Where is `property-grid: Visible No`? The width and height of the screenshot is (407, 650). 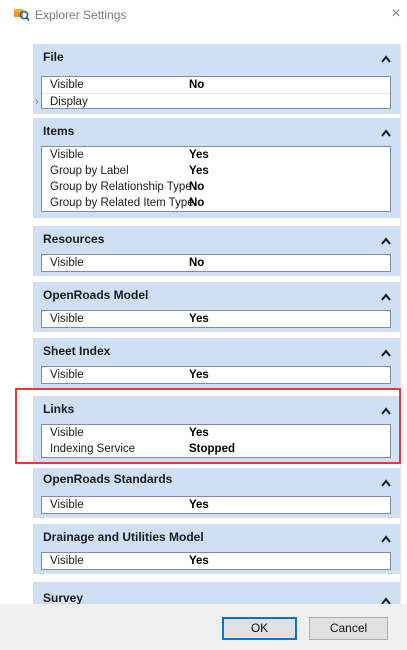
property-grid: Visible No is located at coordinates (216, 263).